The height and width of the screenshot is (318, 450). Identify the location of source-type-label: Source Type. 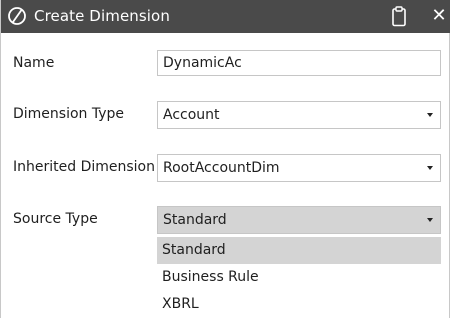
(55, 219).